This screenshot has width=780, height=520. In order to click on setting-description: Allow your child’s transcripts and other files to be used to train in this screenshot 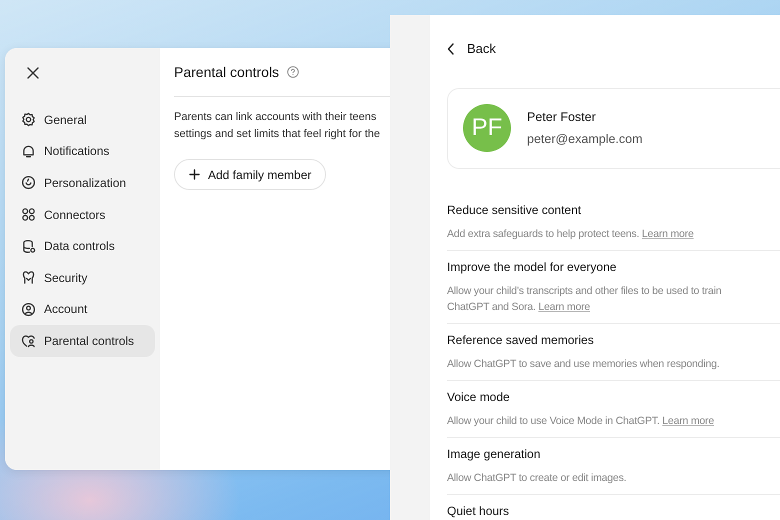, I will do `click(584, 291)`.